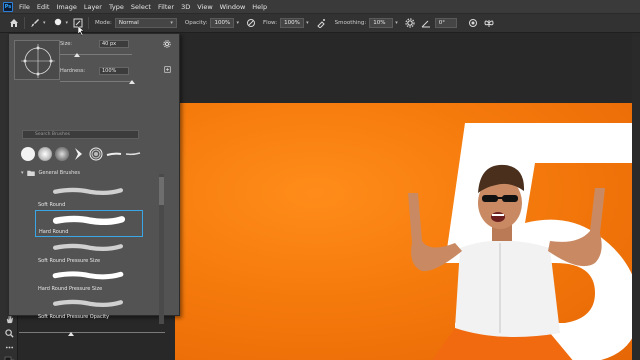 This screenshot has height=360, width=640. I want to click on airbrush-icon, so click(321, 23).